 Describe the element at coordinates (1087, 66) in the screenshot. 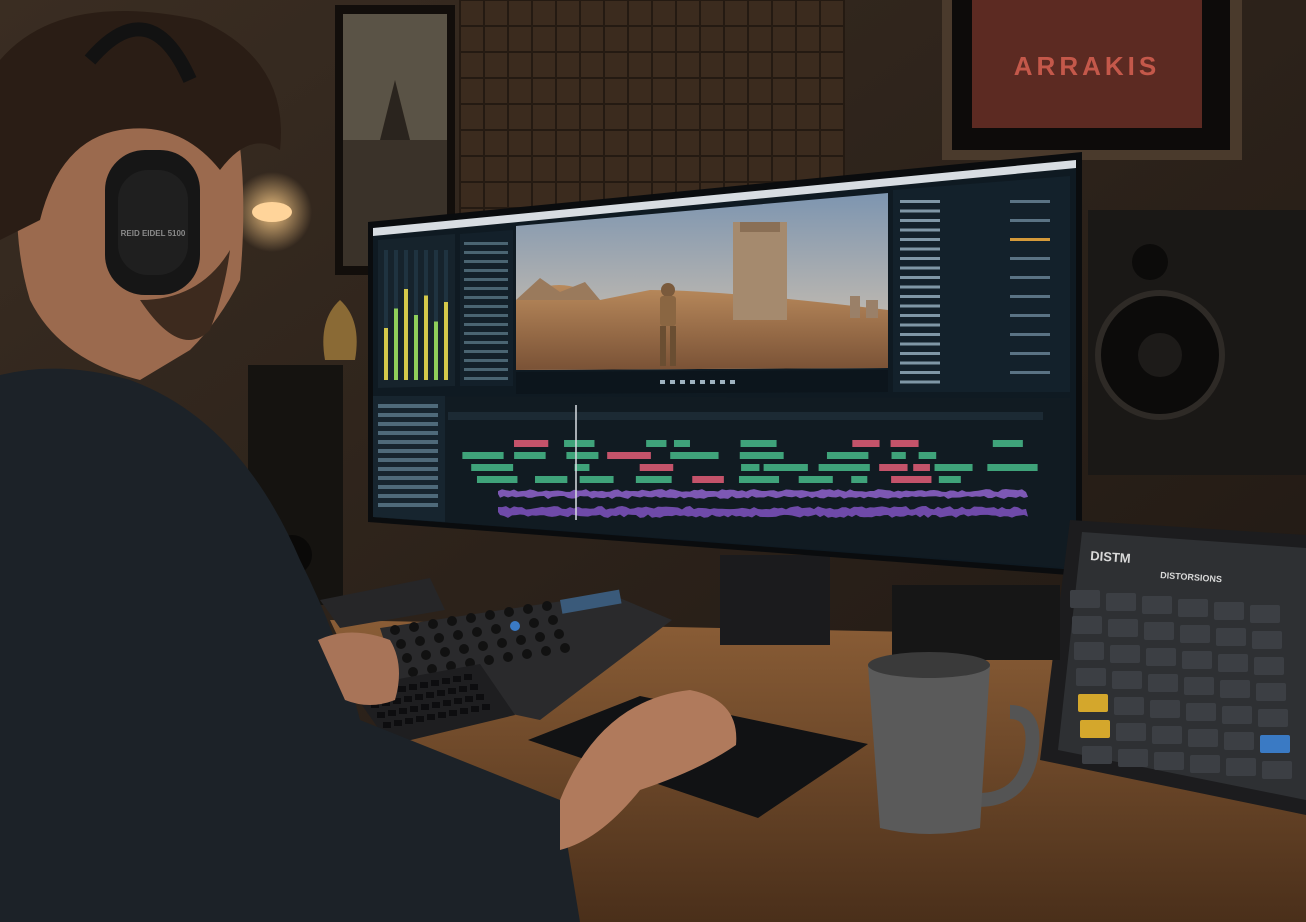

I see `poster-title: ARRAKIS` at that location.